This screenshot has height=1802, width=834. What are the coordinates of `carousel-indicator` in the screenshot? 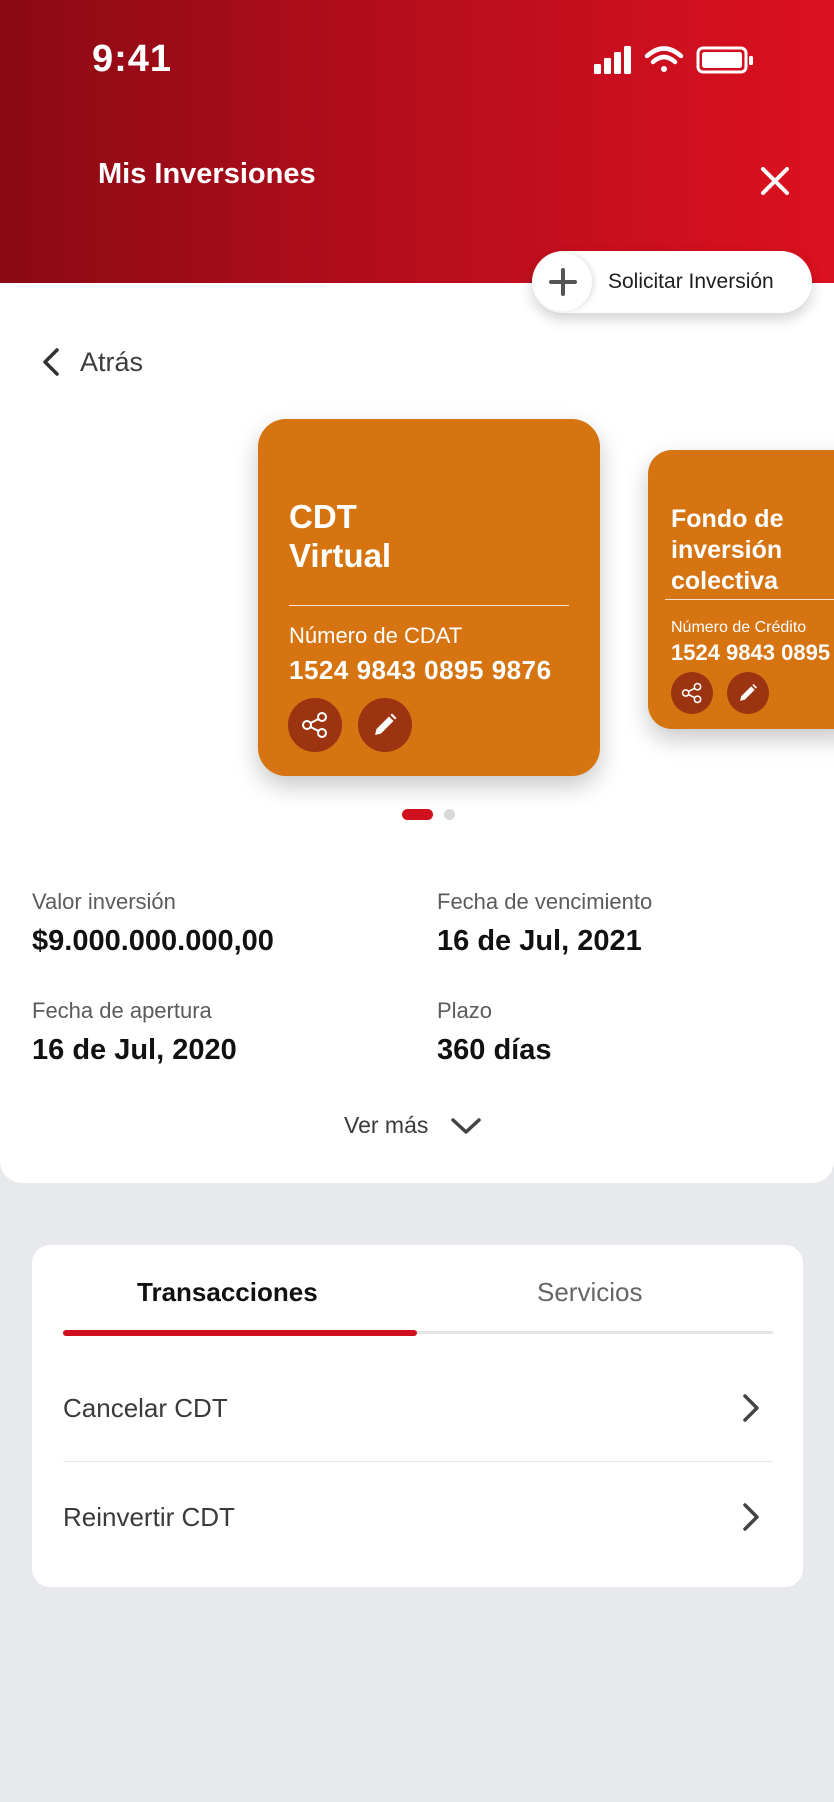 It's located at (428, 814).